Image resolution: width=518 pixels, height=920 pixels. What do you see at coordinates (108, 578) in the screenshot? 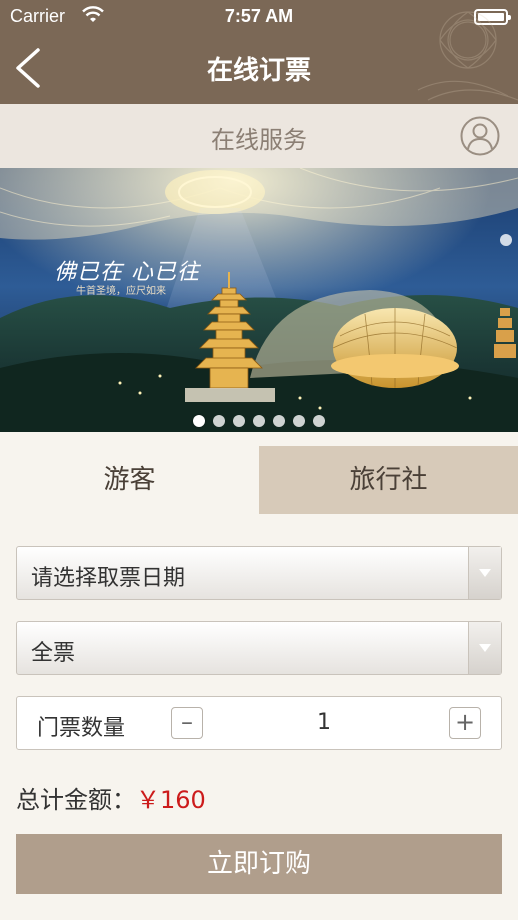
I see `date-select-text: 请选择取票日期` at bounding box center [108, 578].